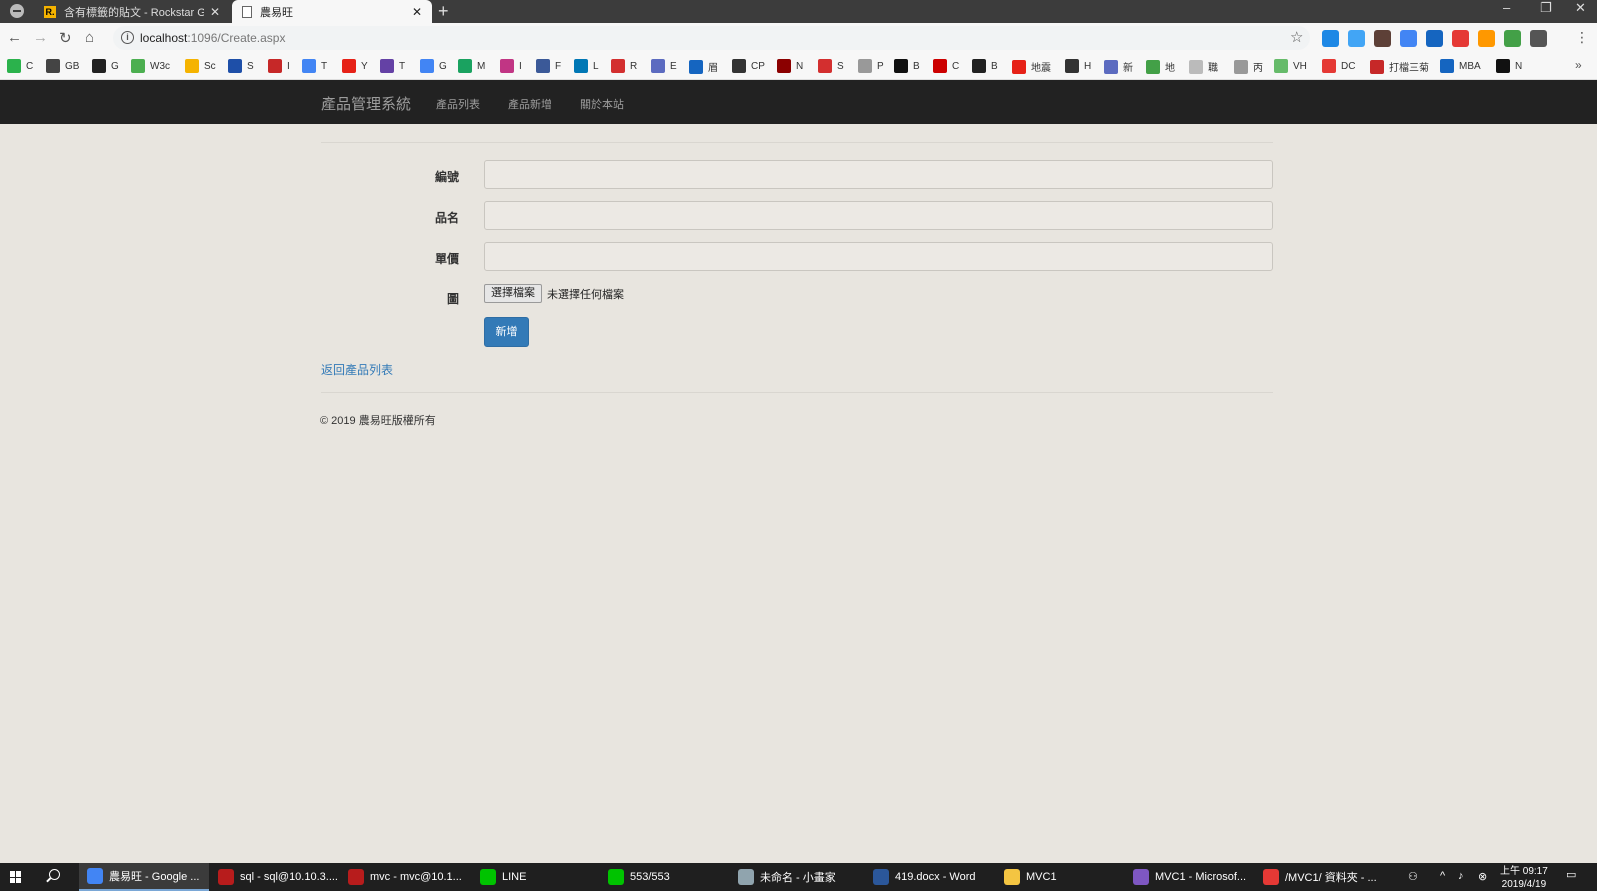 The height and width of the screenshot is (891, 1597). What do you see at coordinates (1460, 66) in the screenshot?
I see `bookmark-item: MBA` at bounding box center [1460, 66].